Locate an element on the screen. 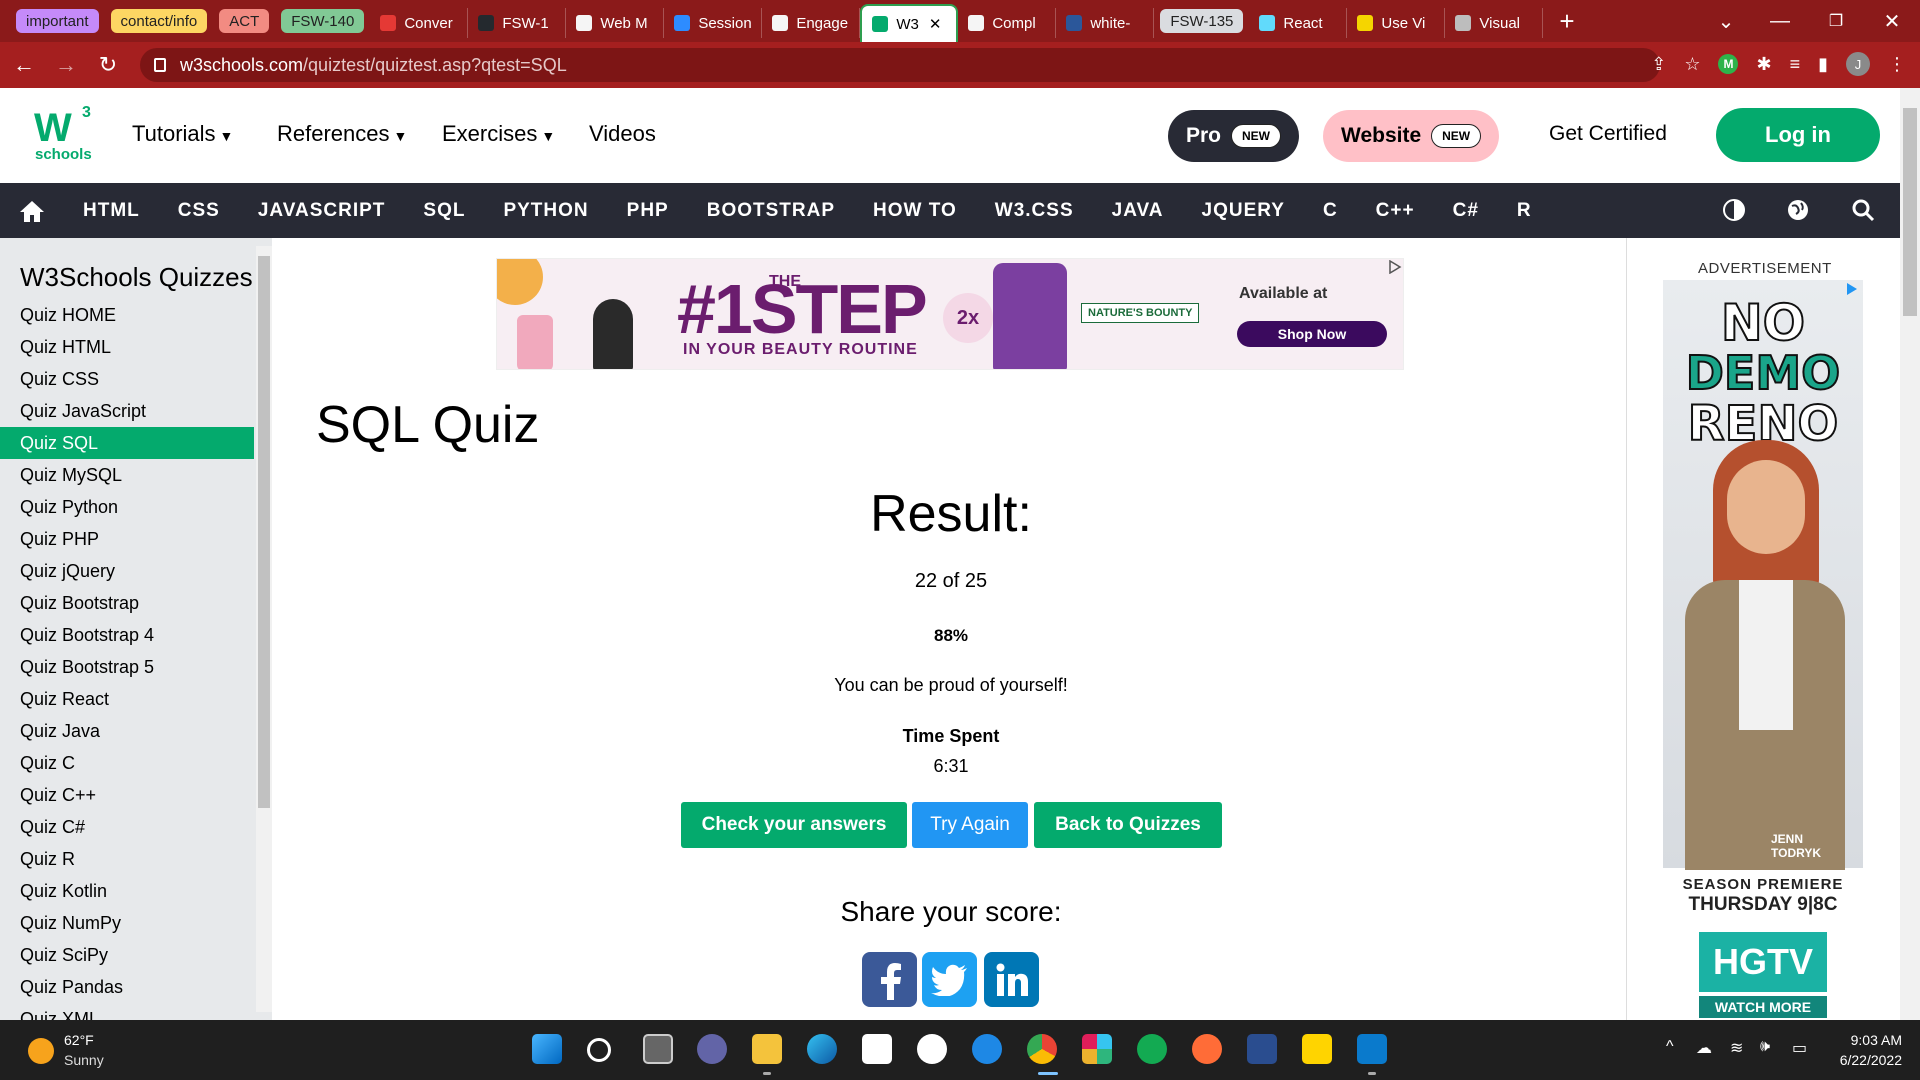 This screenshot has width=1920, height=1080. topic-link: JAVASCRIPT is located at coordinates (322, 211).